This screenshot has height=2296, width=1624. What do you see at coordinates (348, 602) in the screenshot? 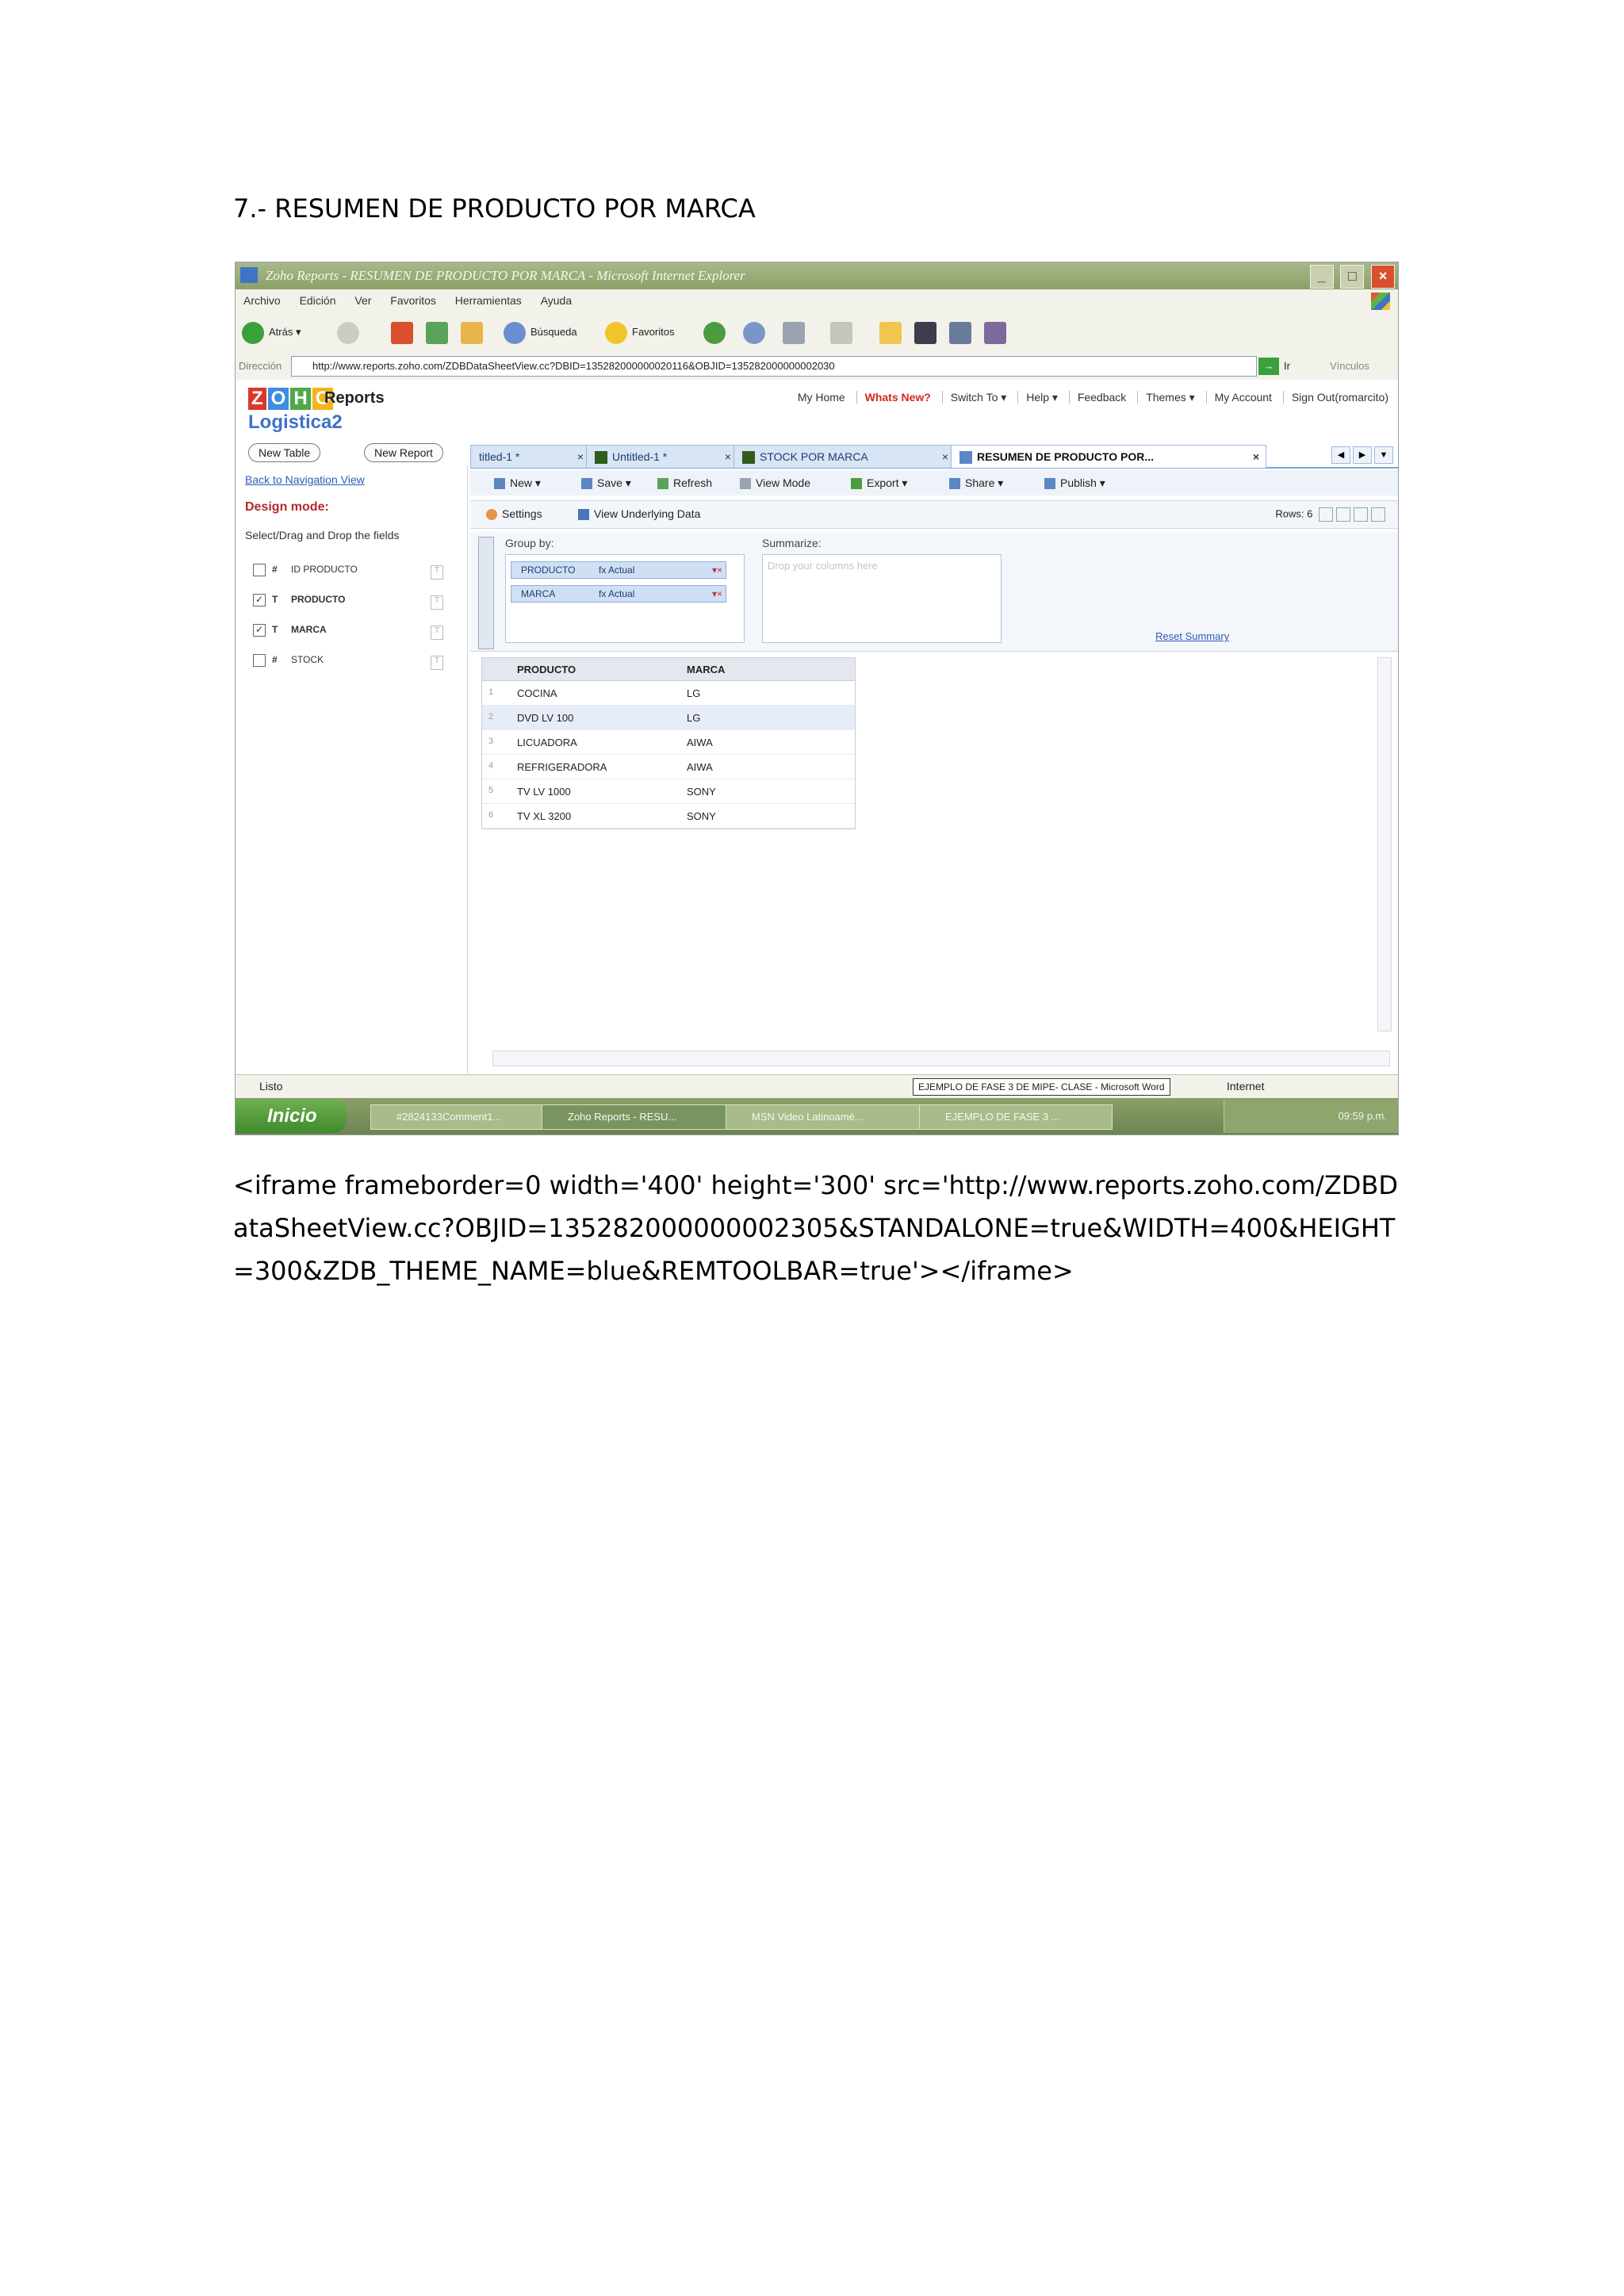
I see `field-row: ✓ T PRODUCTO T` at bounding box center [348, 602].